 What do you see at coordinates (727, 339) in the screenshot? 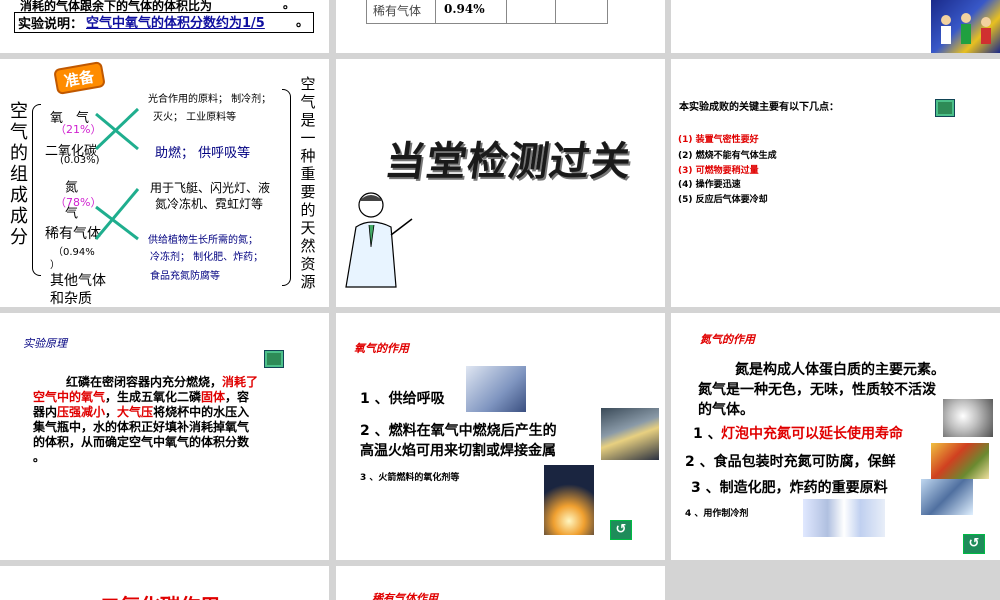
I see `nitrogen-role-title: 氮气的作用` at bounding box center [727, 339].